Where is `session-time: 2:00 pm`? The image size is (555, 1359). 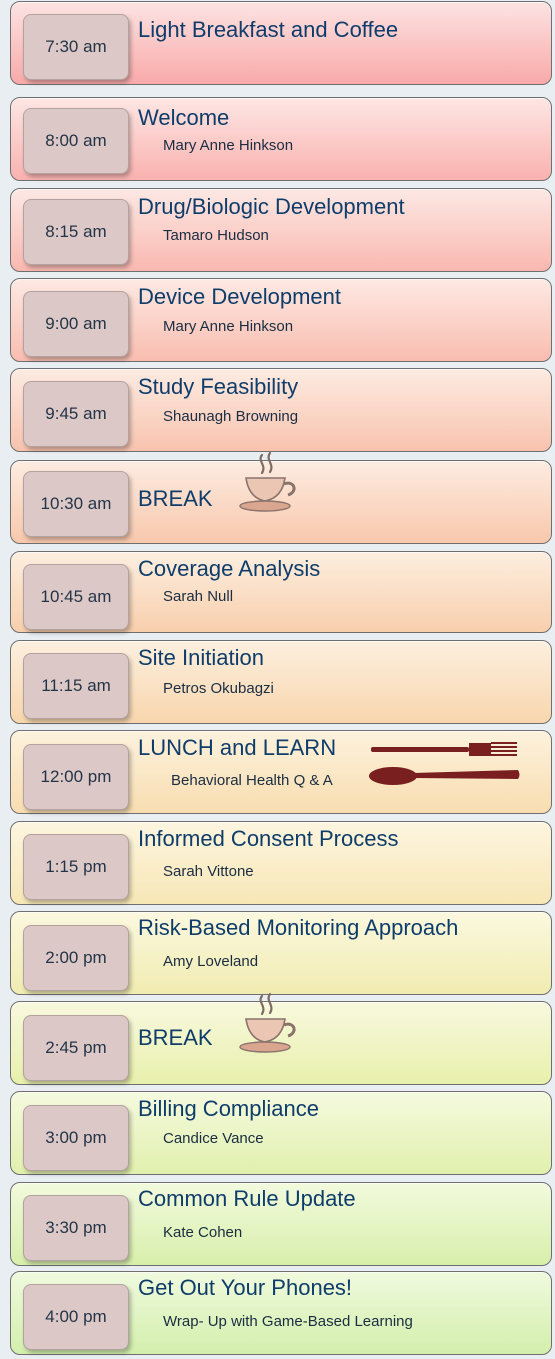
session-time: 2:00 pm is located at coordinates (76, 957).